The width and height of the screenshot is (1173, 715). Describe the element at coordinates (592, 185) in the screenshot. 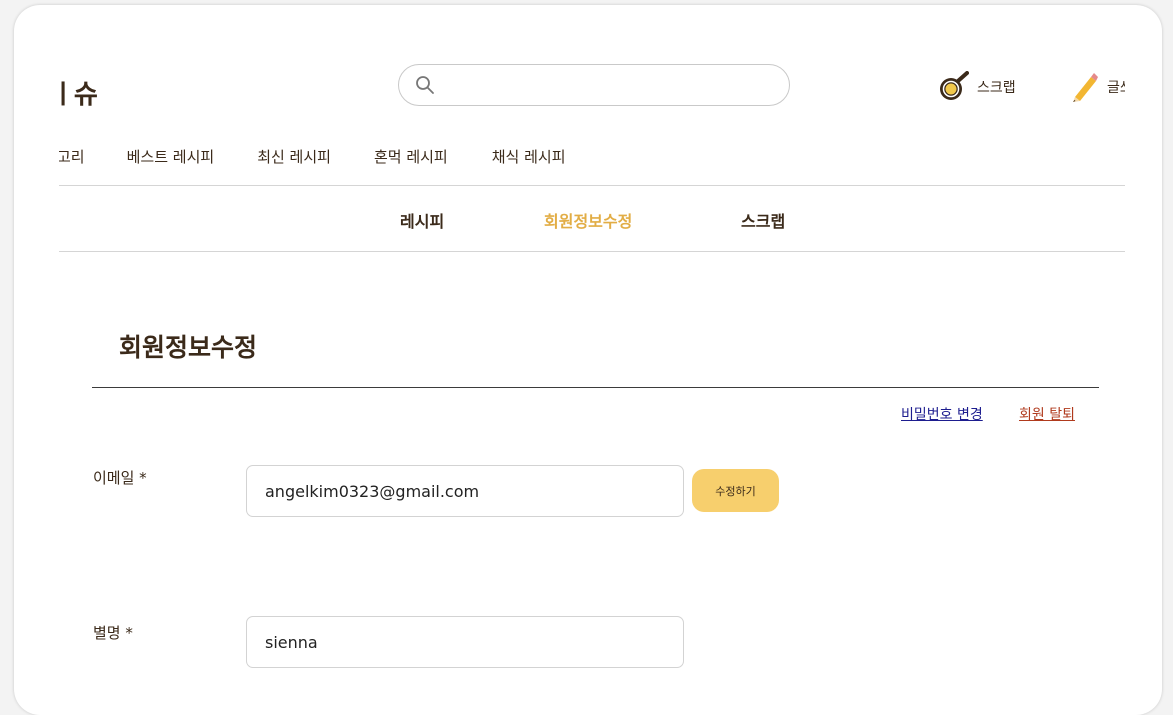

I see `nav-divider` at that location.